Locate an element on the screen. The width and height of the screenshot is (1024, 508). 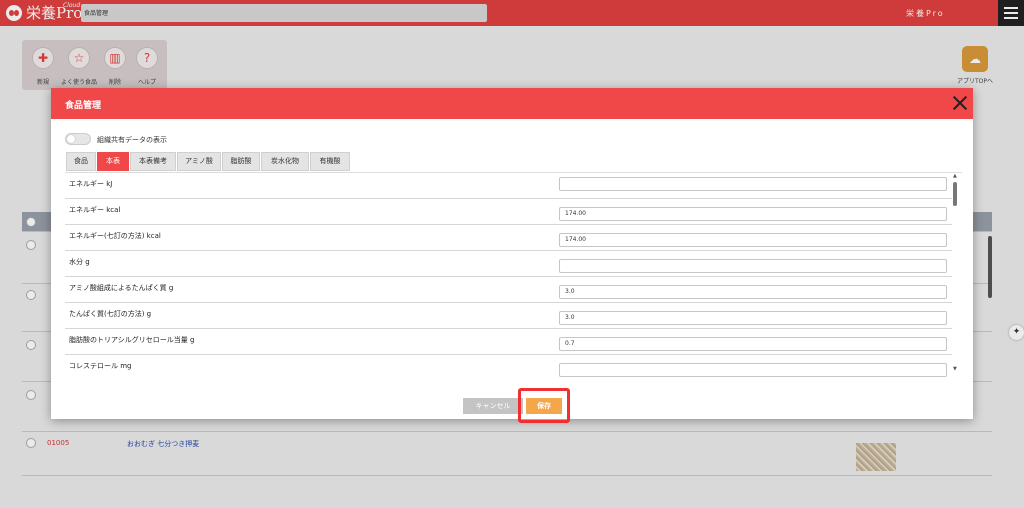
tab-main-table: 本表 is located at coordinates (113, 161).